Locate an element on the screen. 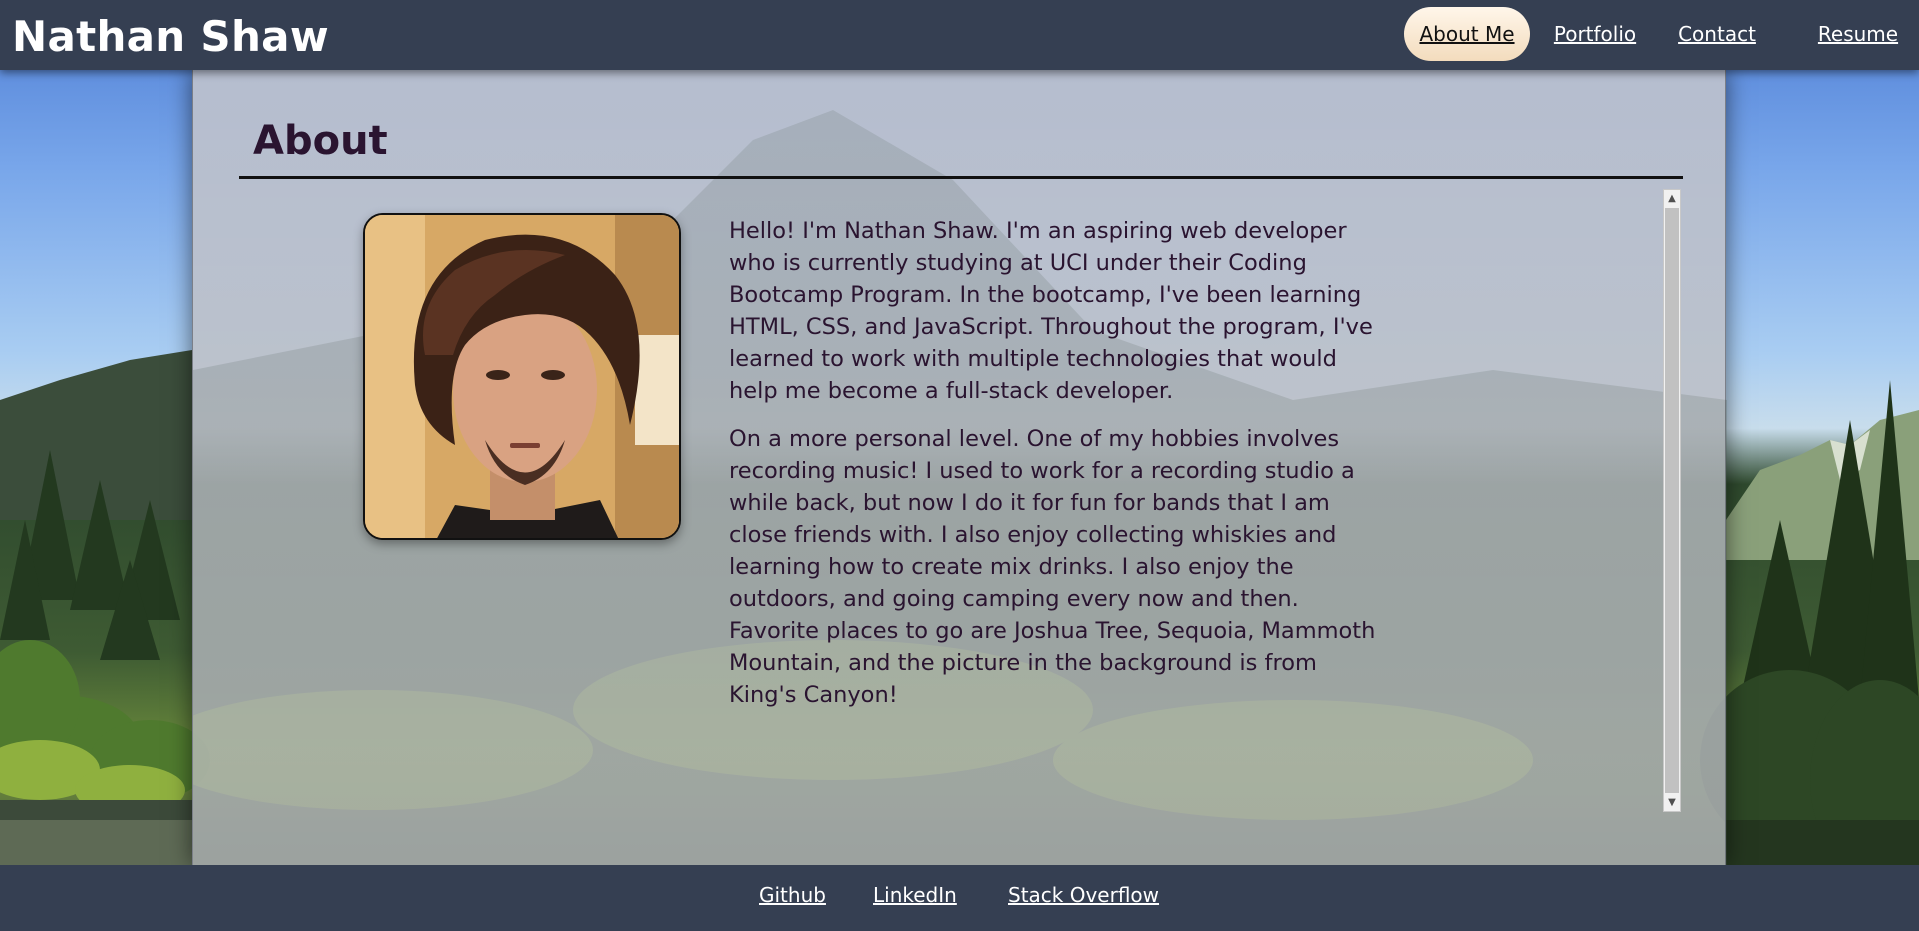 The width and height of the screenshot is (1919, 931). profile-photo-illustration is located at coordinates (522, 376).